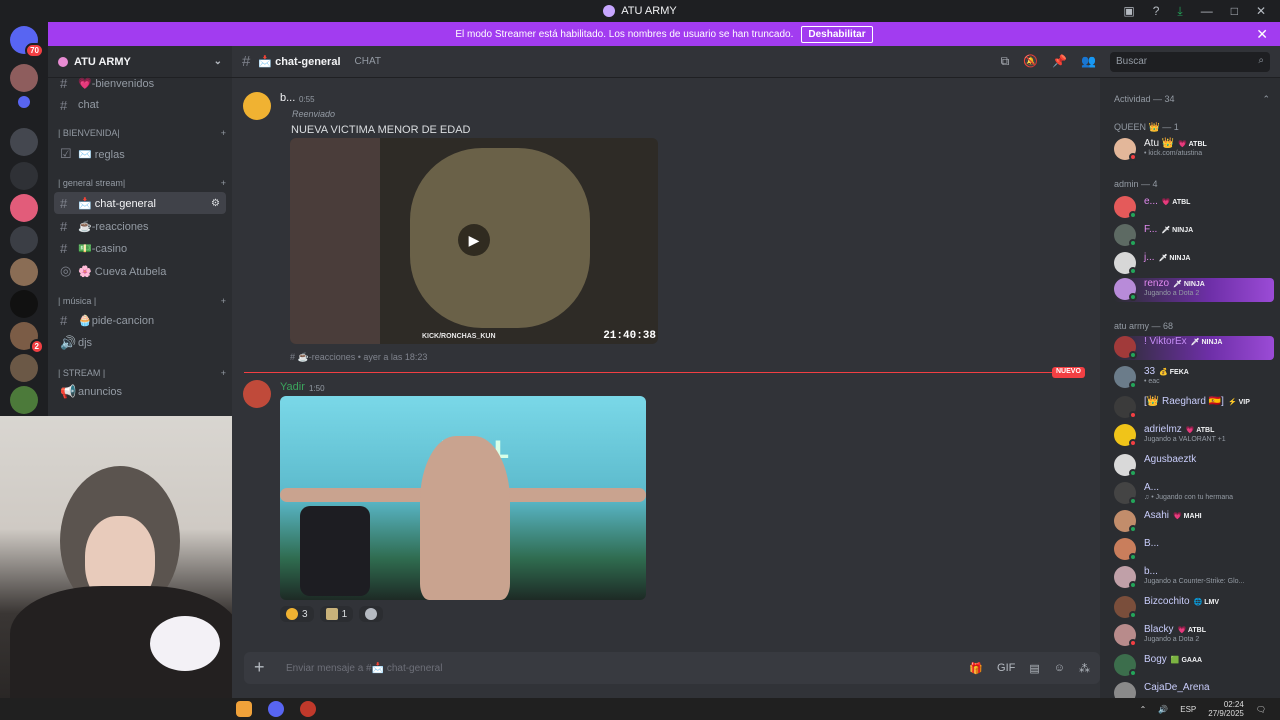  I want to click on member-item: 33 💰 FEKA • eac, so click(1194, 378).